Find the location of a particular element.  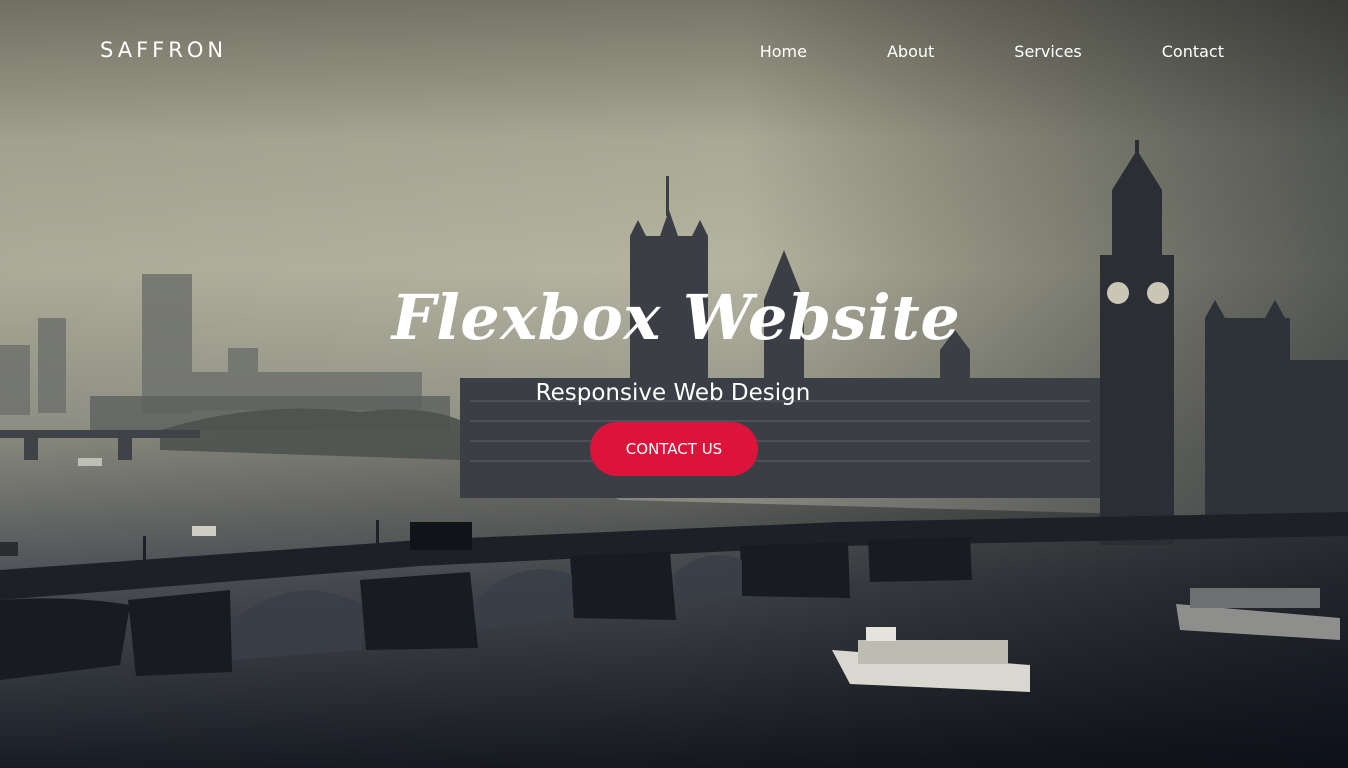

hero-title: Flexbox Website is located at coordinates (676, 317).